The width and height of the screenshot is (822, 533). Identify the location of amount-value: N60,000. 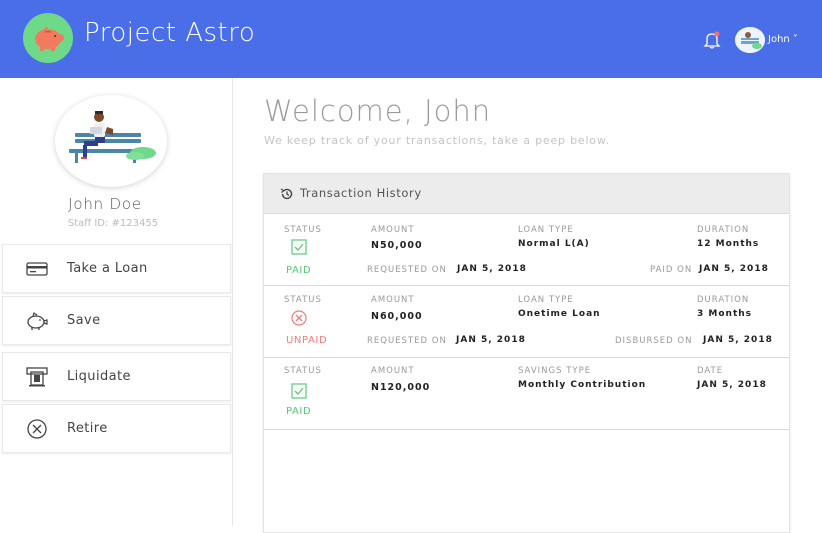
(397, 316).